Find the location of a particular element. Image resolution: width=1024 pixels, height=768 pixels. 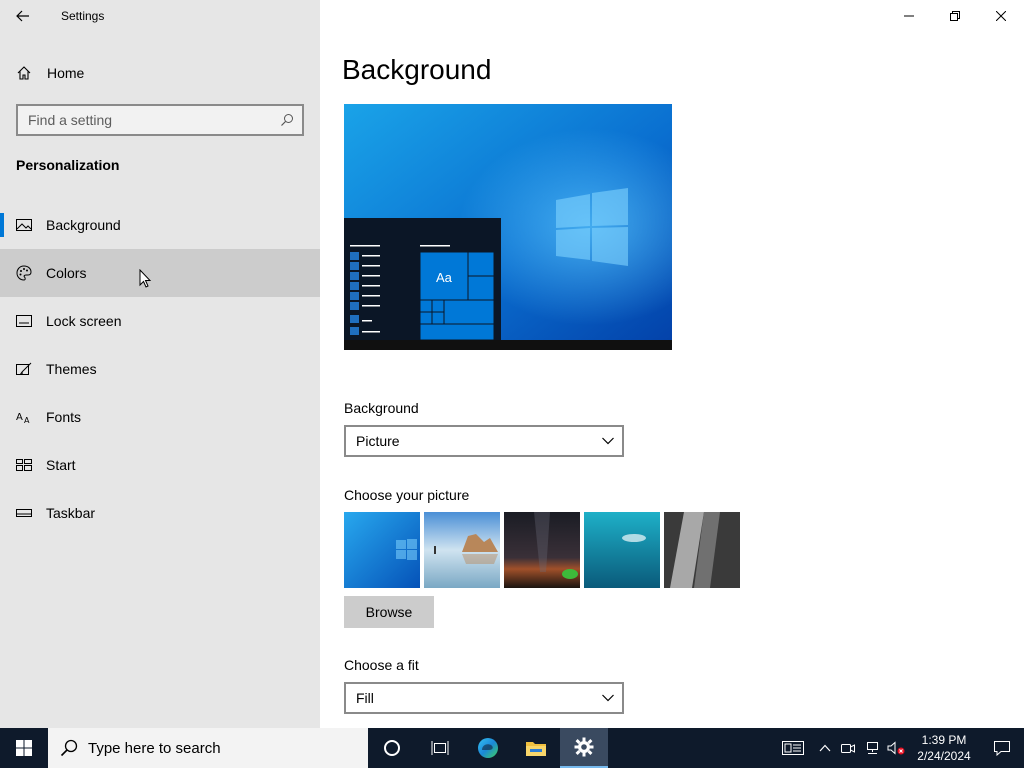

system-tray: 1:39 PM 2/24/2024 is located at coordinates (901, 748).